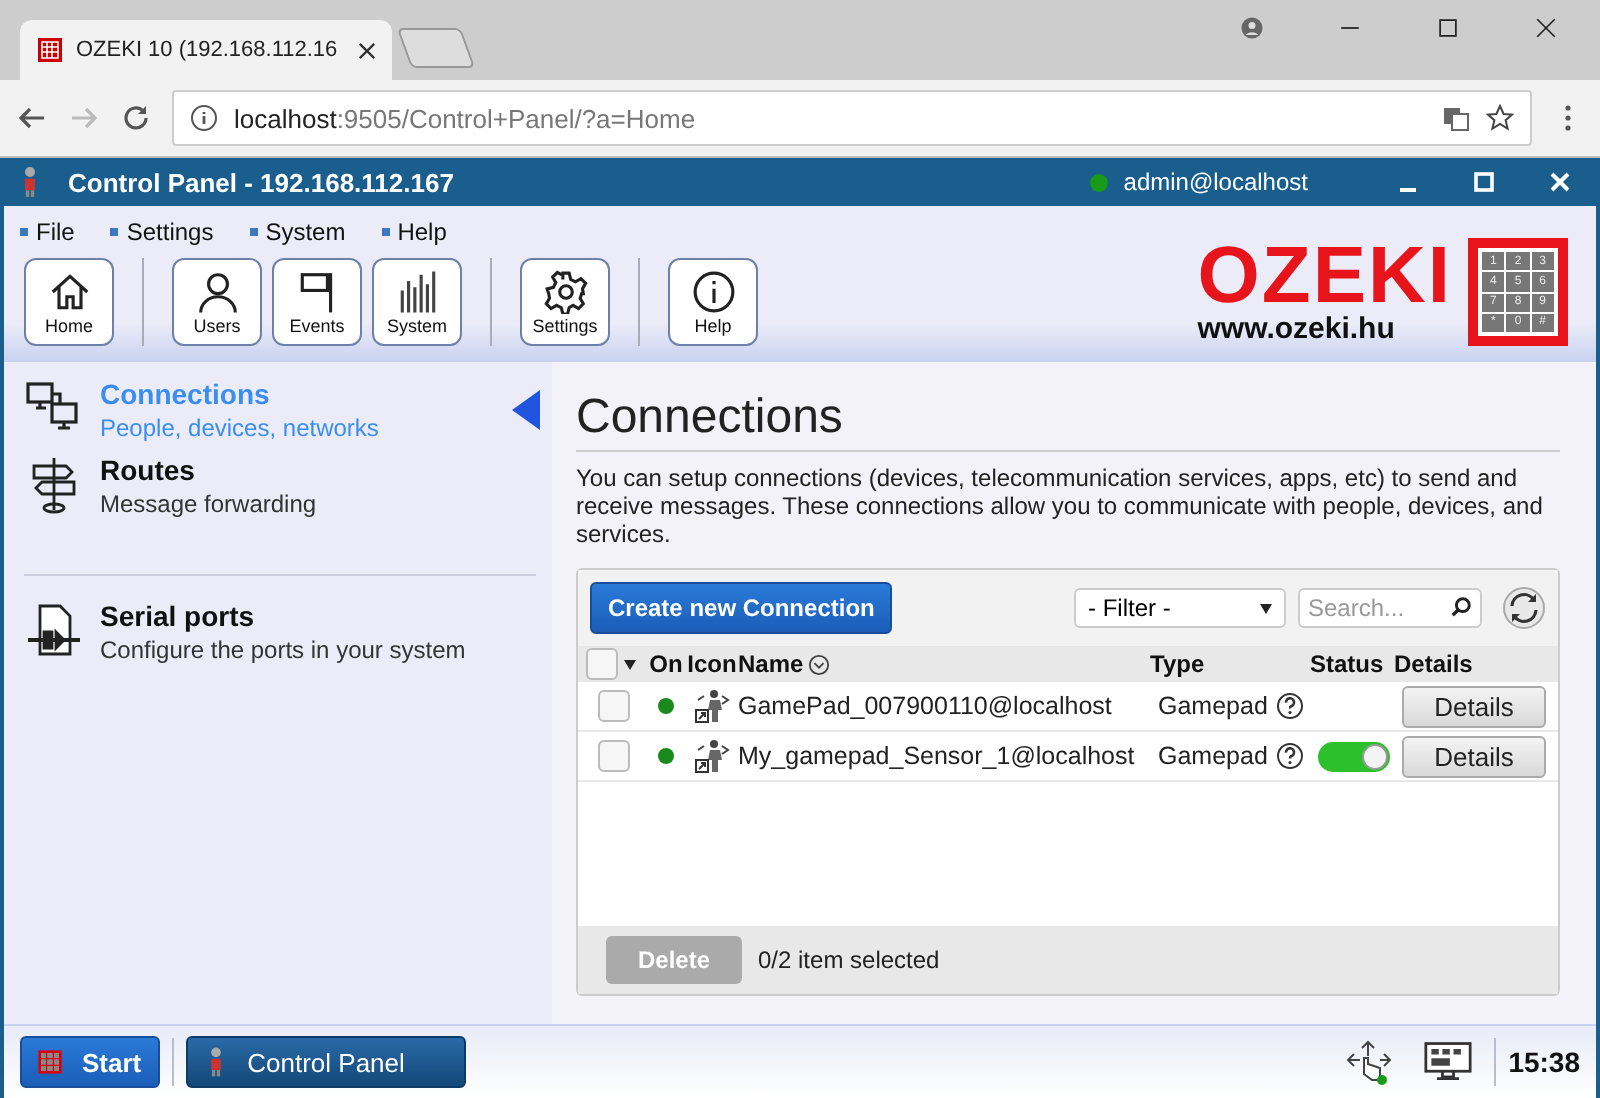 The image size is (1600, 1098). What do you see at coordinates (1500, 118) in the screenshot?
I see `star-icon` at bounding box center [1500, 118].